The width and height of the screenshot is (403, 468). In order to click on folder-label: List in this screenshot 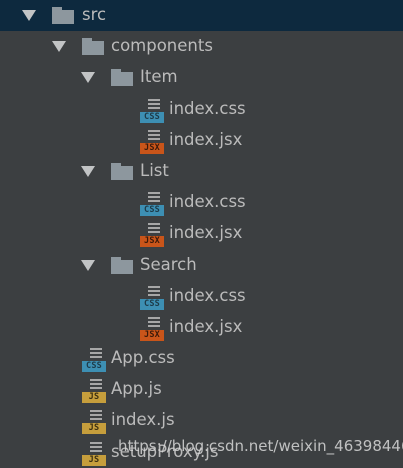, I will do `click(154, 170)`.